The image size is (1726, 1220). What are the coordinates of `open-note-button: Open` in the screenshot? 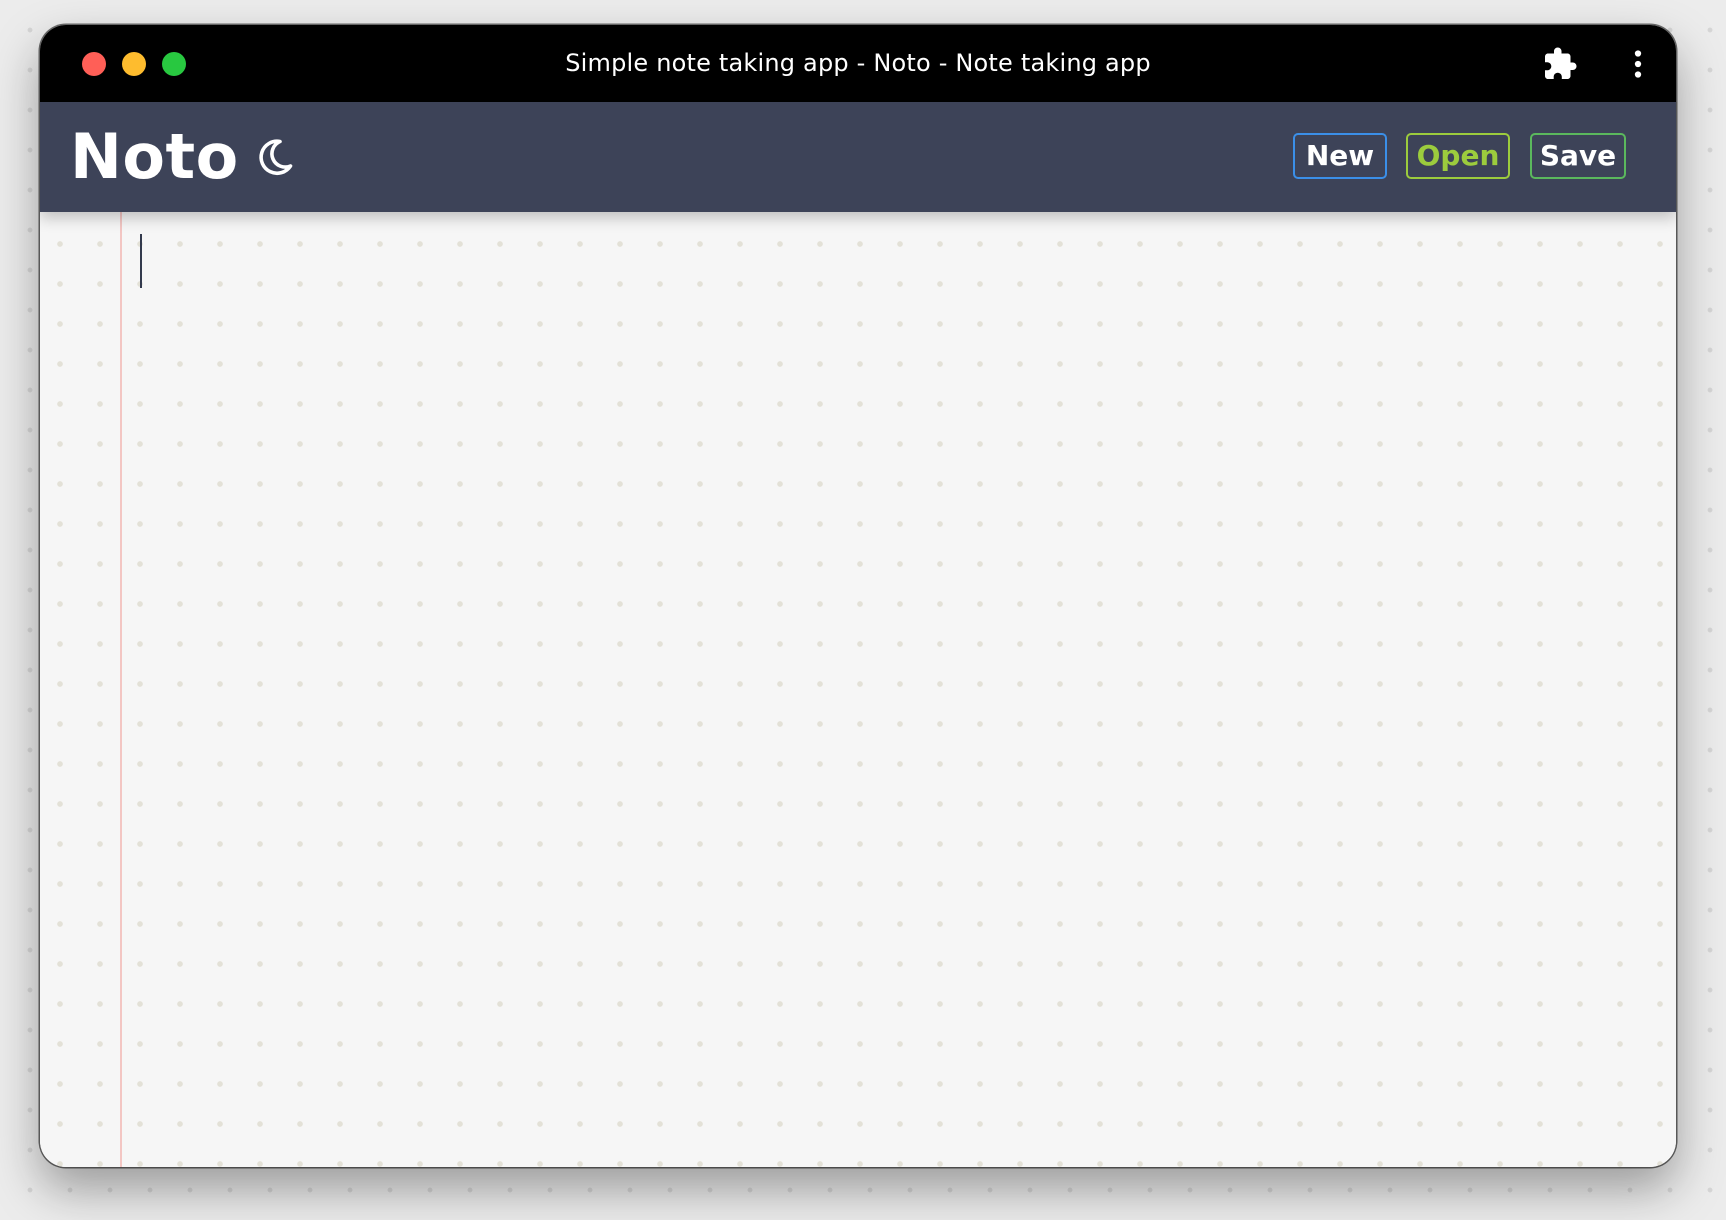 It's located at (1458, 156).